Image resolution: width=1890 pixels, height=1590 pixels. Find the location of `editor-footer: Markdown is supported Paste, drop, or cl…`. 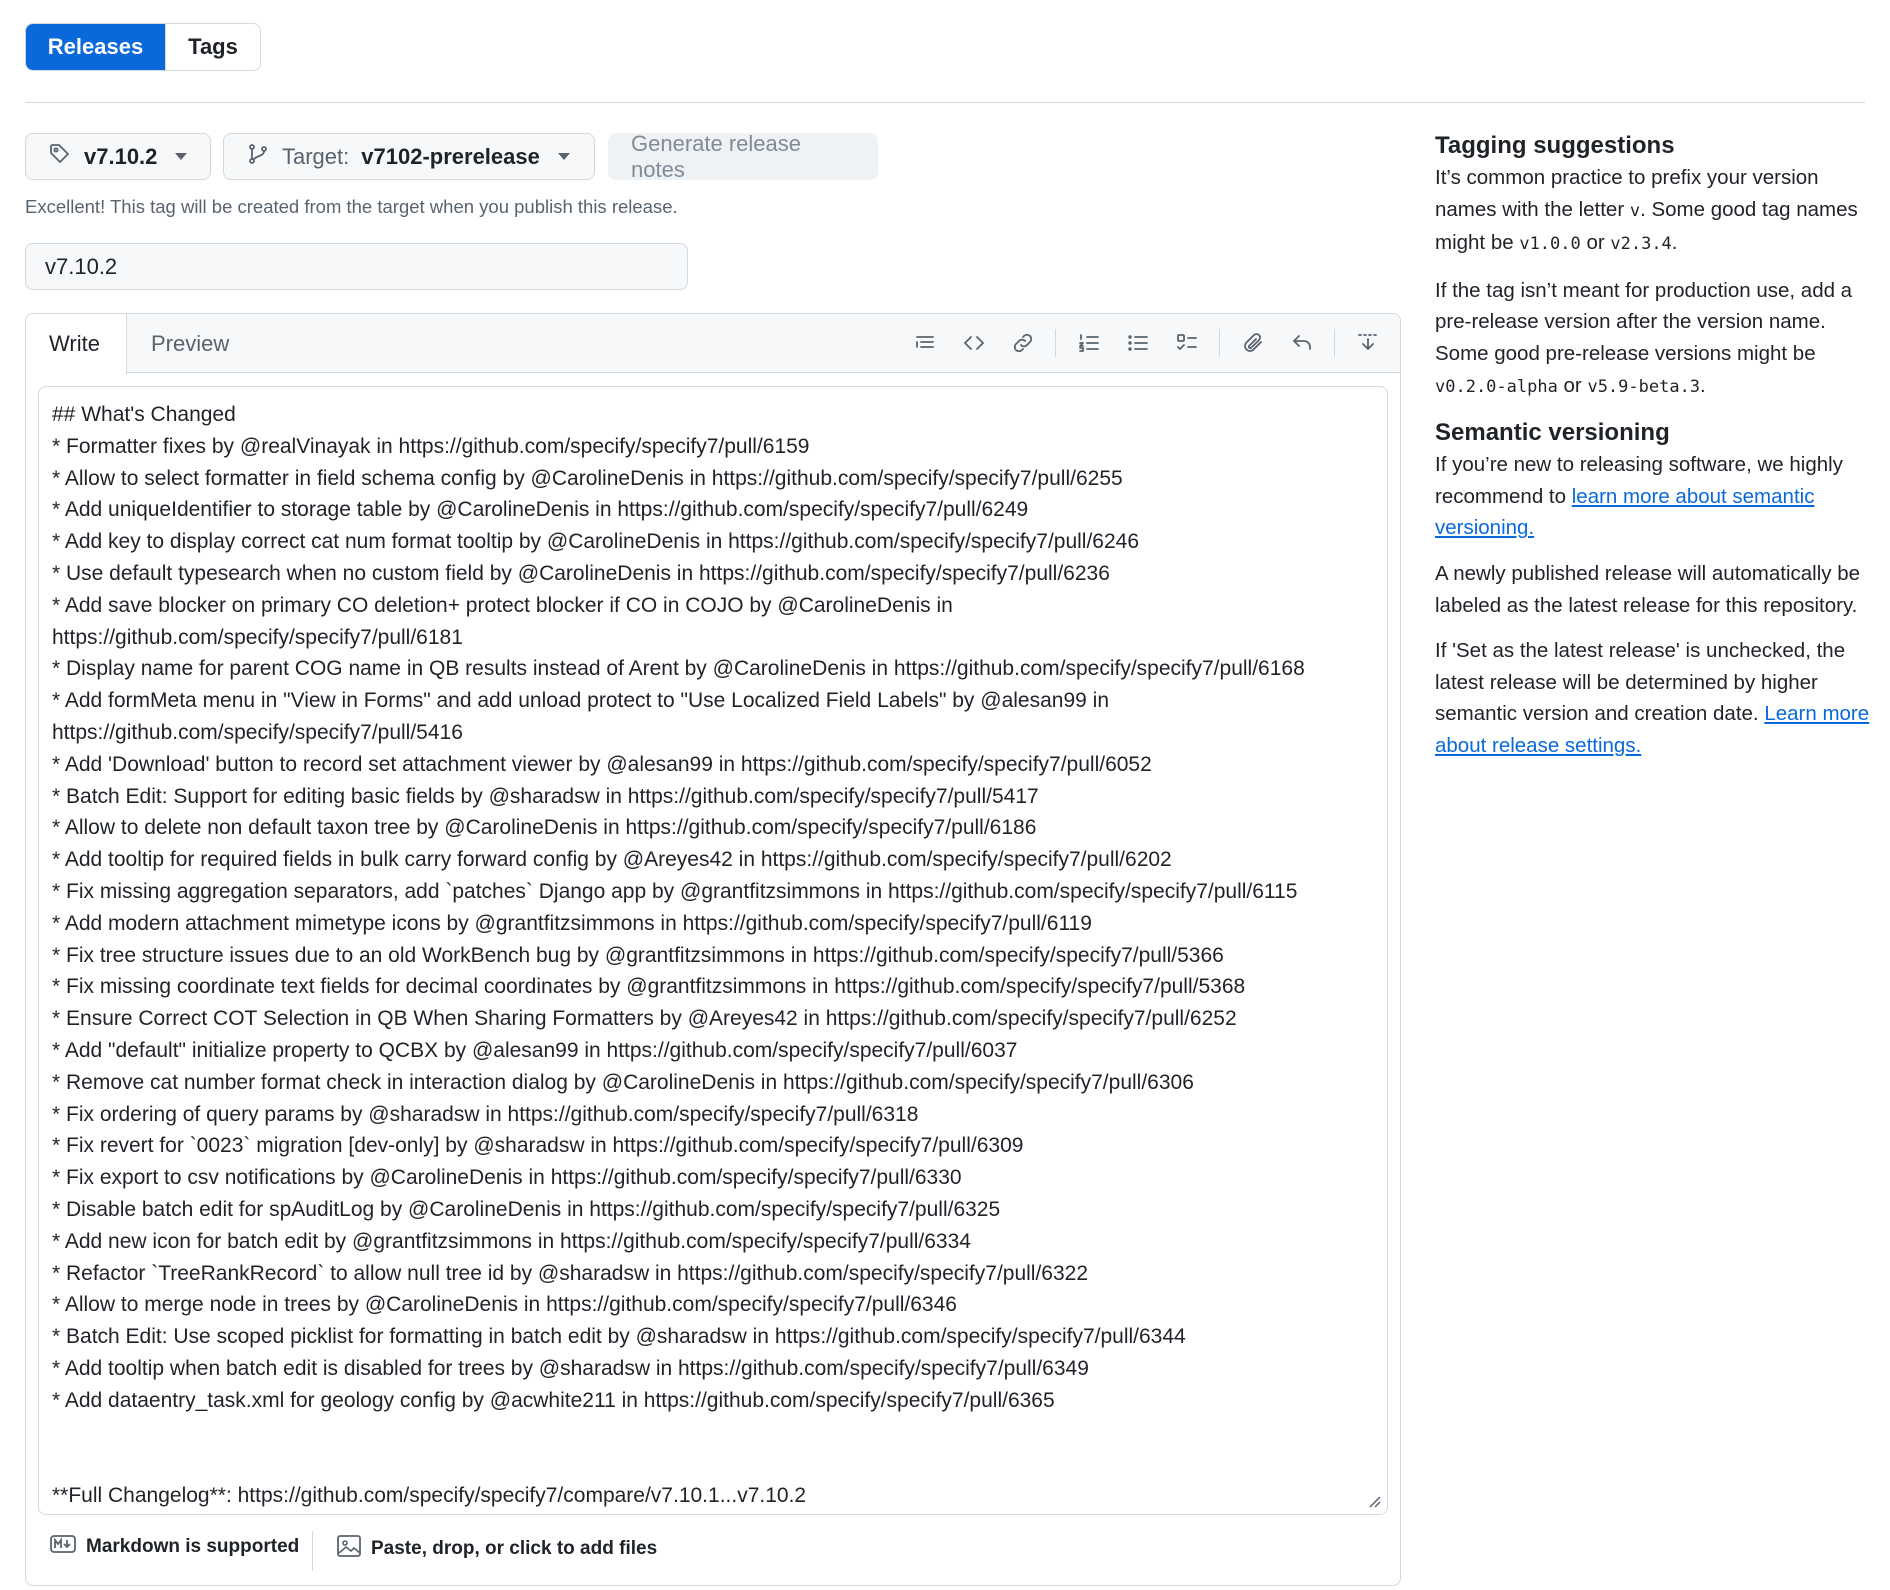

editor-footer: Markdown is supported Paste, drop, or cl… is located at coordinates (713, 1550).